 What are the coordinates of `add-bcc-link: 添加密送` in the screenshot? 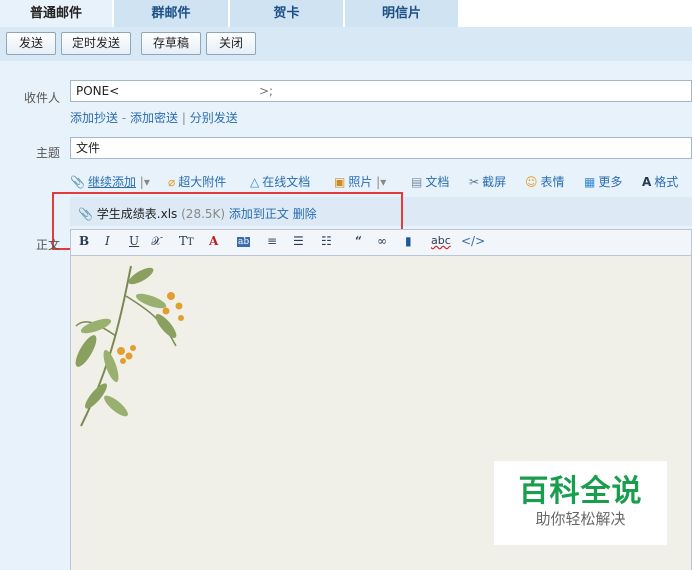 It's located at (154, 118).